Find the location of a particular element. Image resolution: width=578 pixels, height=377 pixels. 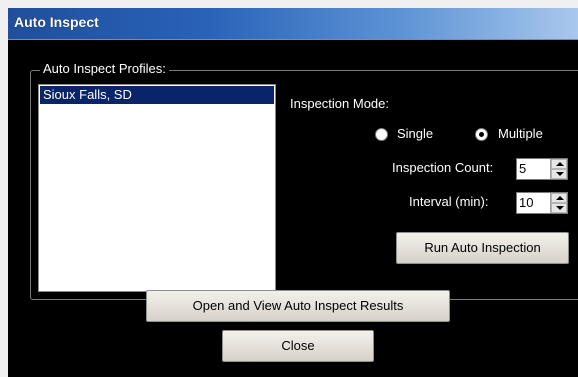

radio-multiple-label: Multiple is located at coordinates (520, 134).